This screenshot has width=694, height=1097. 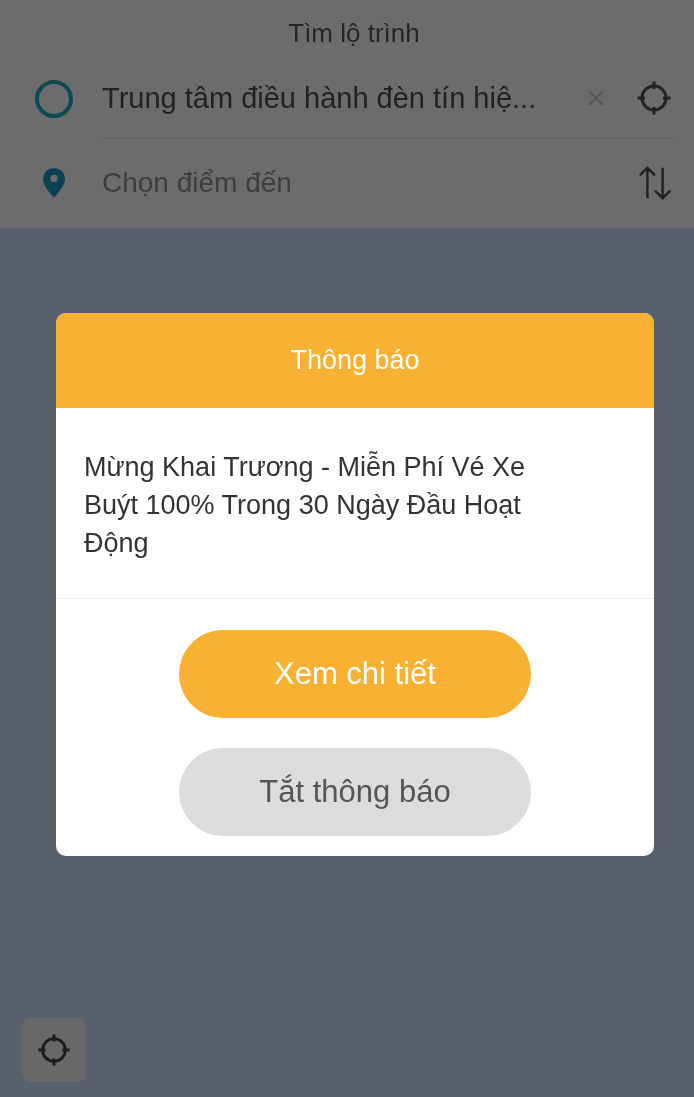 I want to click on dismiss-button: Tắt thông báo, so click(x=355, y=792).